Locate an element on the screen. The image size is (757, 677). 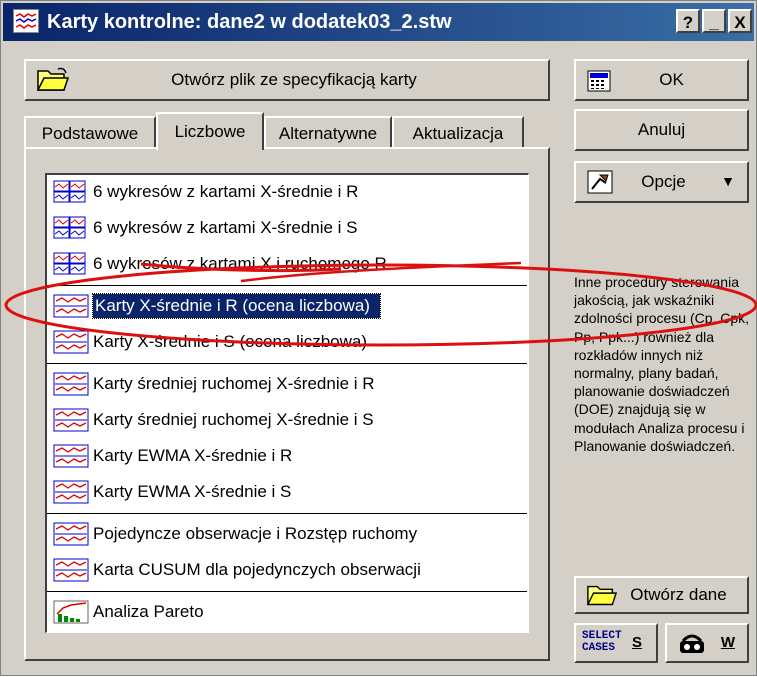
item-label: Pojedyncze obserwacje i Rozstęp ruchomy is located at coordinates (255, 533).